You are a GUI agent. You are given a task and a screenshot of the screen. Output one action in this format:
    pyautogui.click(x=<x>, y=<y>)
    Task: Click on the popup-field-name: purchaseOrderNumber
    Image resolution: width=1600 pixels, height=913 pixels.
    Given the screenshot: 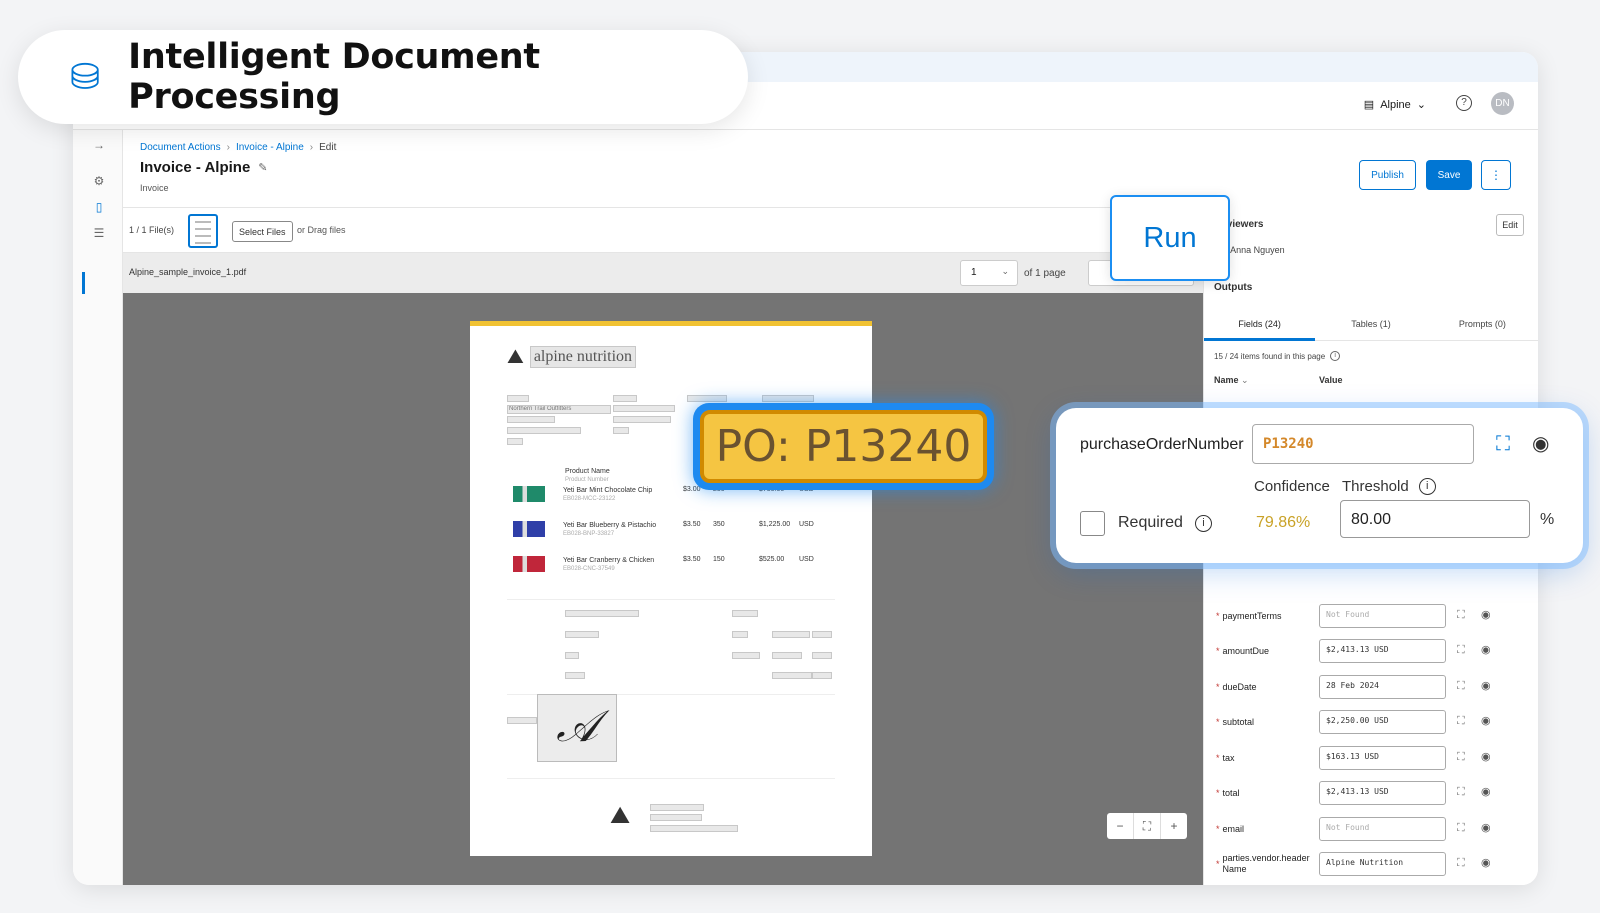 What is the action you would take?
    pyautogui.click(x=1162, y=444)
    